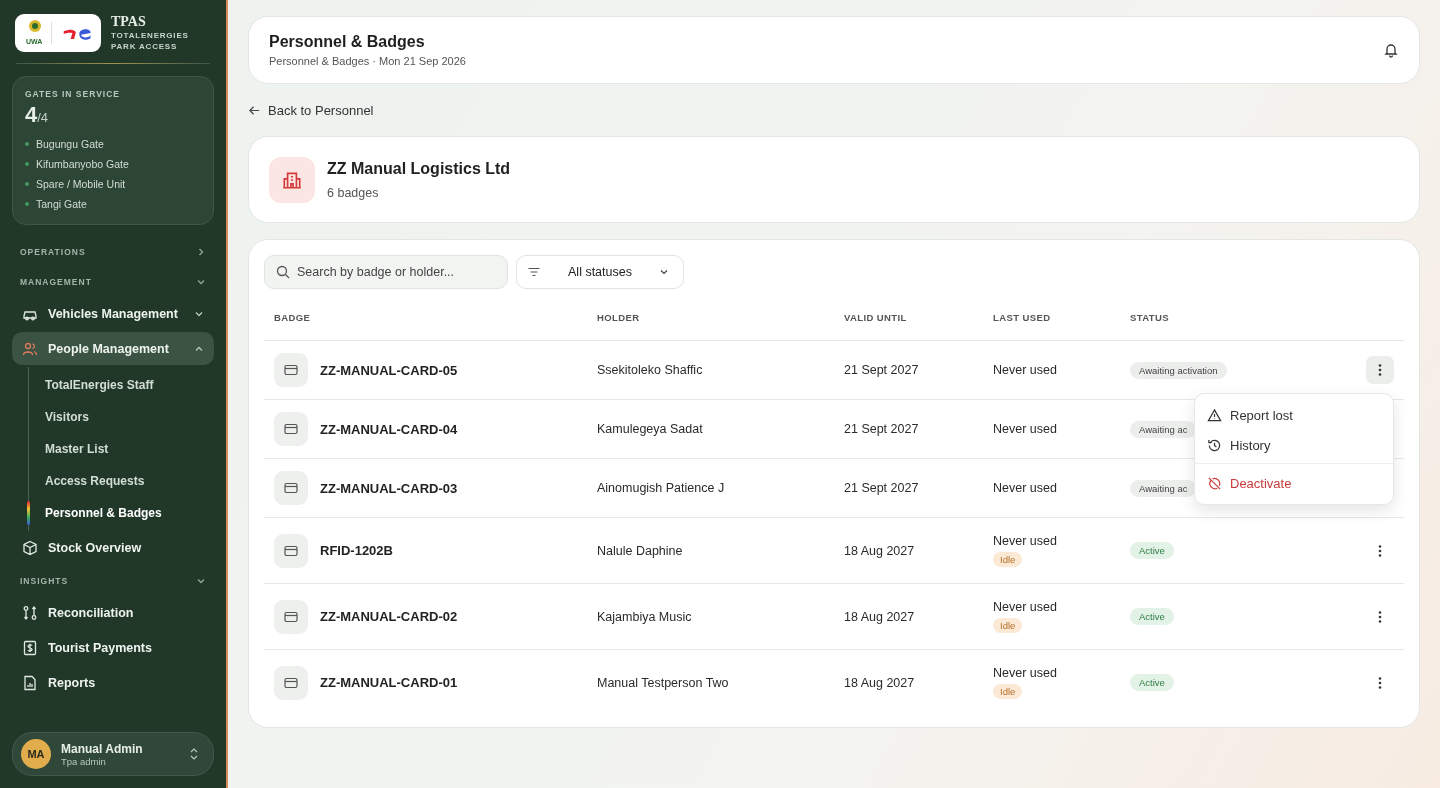  I want to click on table-cell: RFID-1202B, so click(356, 550).